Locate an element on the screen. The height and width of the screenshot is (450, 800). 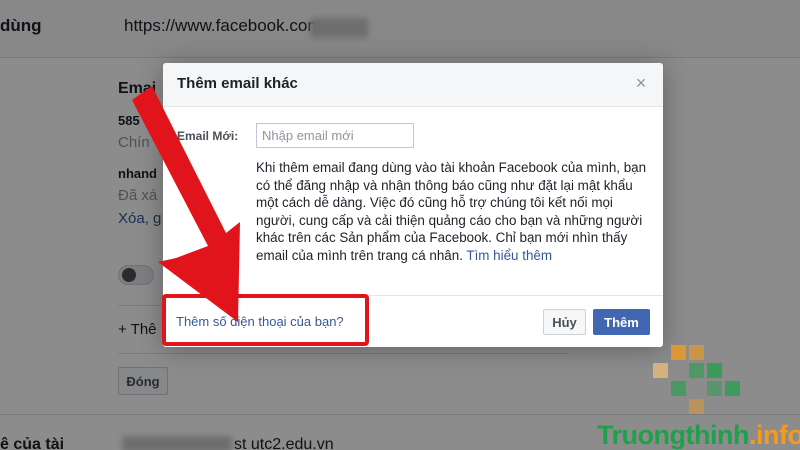
watermark-main: Truongthinh is located at coordinates (673, 435).